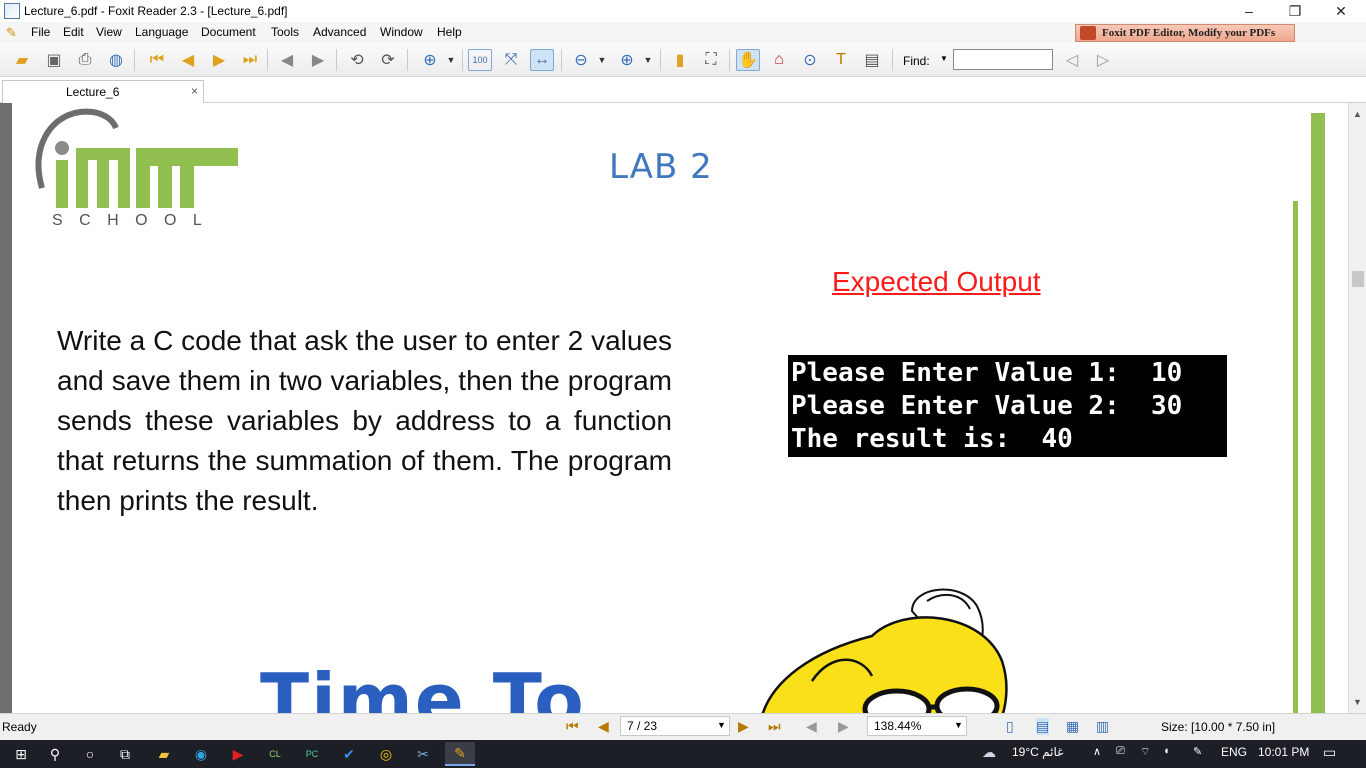 The width and height of the screenshot is (1366, 768). What do you see at coordinates (779, 60) in the screenshot?
I see `select-text-icon: ⌂` at bounding box center [779, 60].